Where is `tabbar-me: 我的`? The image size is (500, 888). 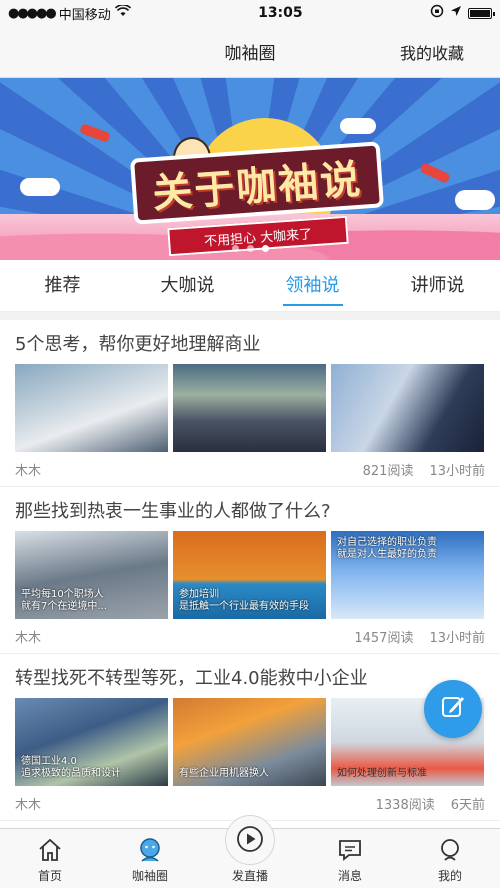 tabbar-me: 我的 is located at coordinates (450, 858).